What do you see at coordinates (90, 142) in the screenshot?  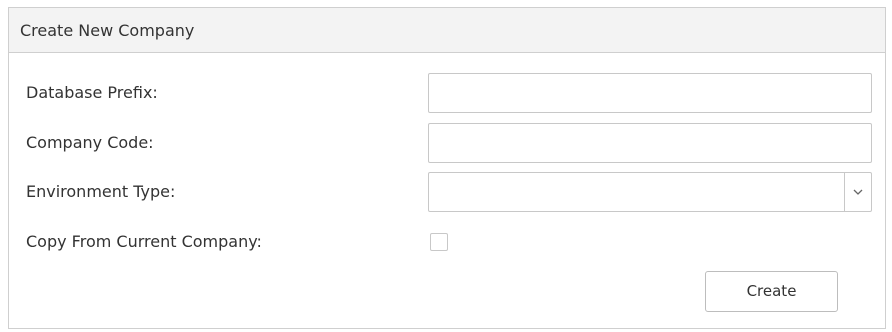 I see `company-code-label: Company Code:` at bounding box center [90, 142].